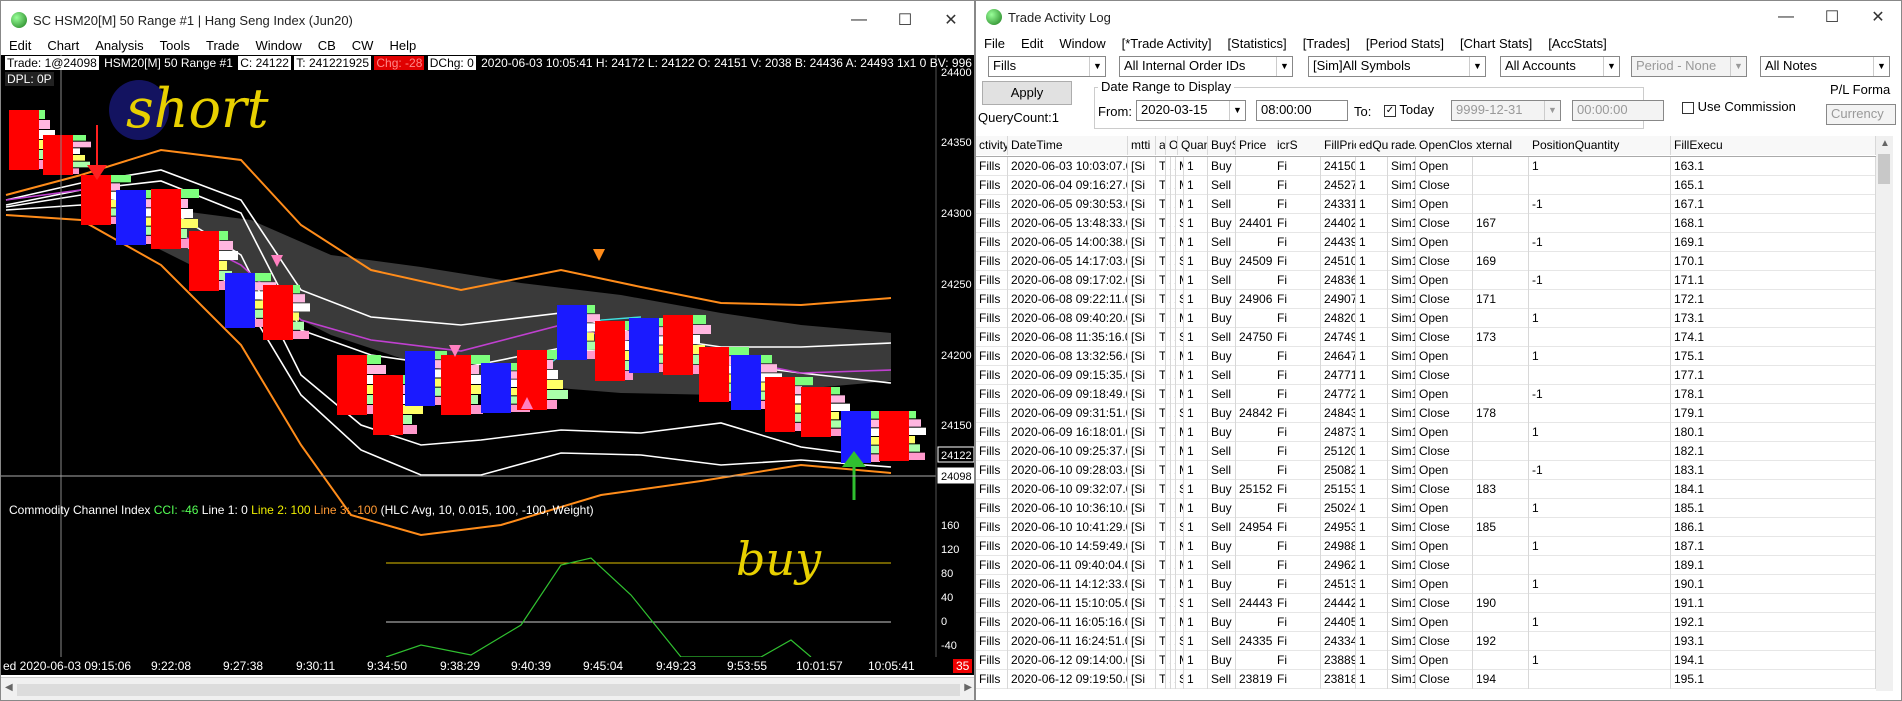 This screenshot has height=701, width=1902. Describe the element at coordinates (1161, 145) in the screenshot. I see `column-header: alQ` at that location.